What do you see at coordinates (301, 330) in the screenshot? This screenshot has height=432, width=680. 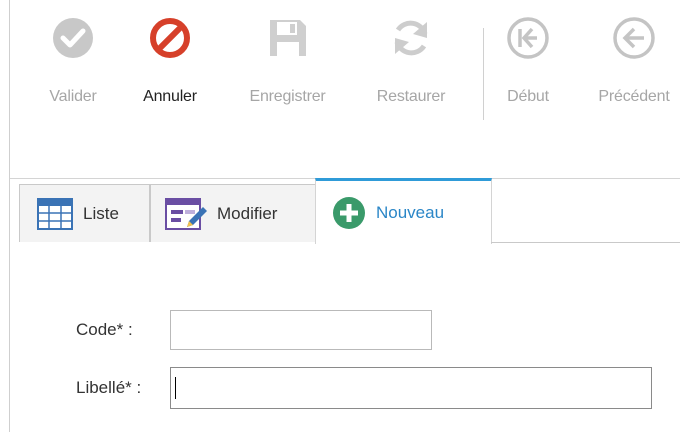 I see `code-field` at bounding box center [301, 330].